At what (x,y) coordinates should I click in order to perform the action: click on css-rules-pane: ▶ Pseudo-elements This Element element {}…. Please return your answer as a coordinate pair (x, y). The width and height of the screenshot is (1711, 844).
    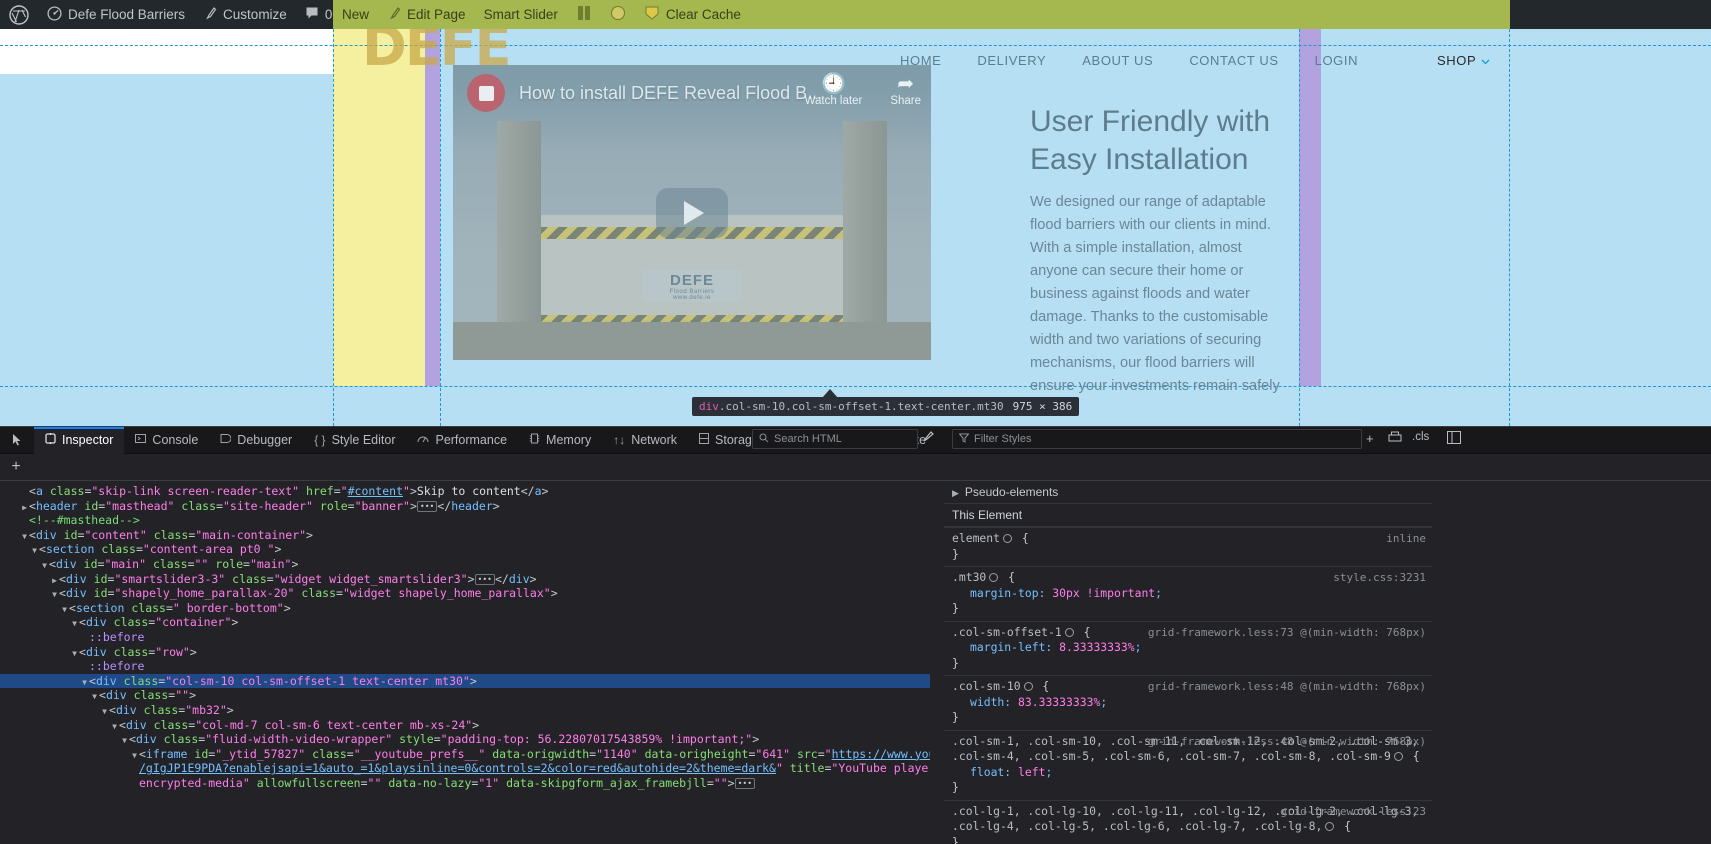
    Looking at the image, I should click on (1188, 662).